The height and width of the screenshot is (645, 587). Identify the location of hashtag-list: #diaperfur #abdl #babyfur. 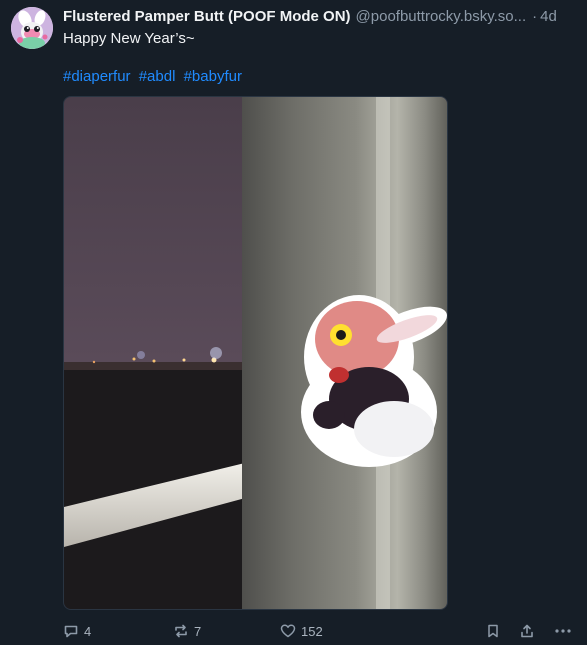
(154, 77).